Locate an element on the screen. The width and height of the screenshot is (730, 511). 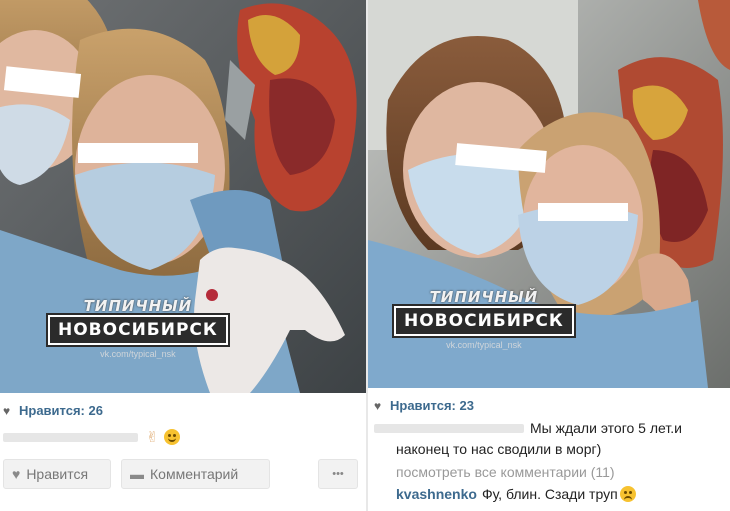
more-icon: ••• is located at coordinates (338, 474).